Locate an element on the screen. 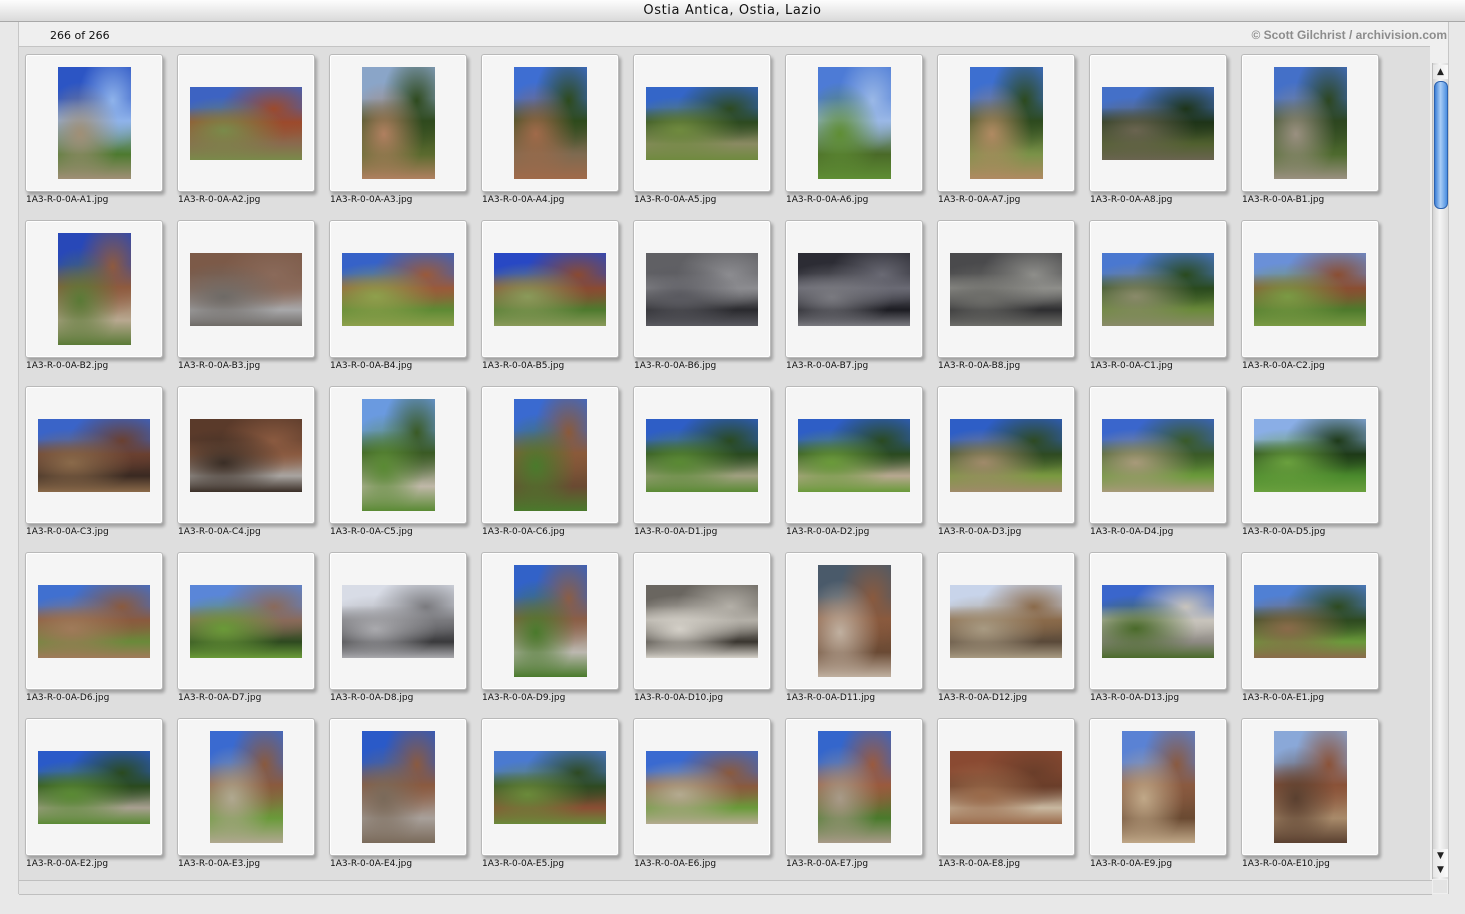 The width and height of the screenshot is (1465, 914). thumbnail-item: 1A3-R-0-0A-C3.jpg is located at coordinates (101, 469).